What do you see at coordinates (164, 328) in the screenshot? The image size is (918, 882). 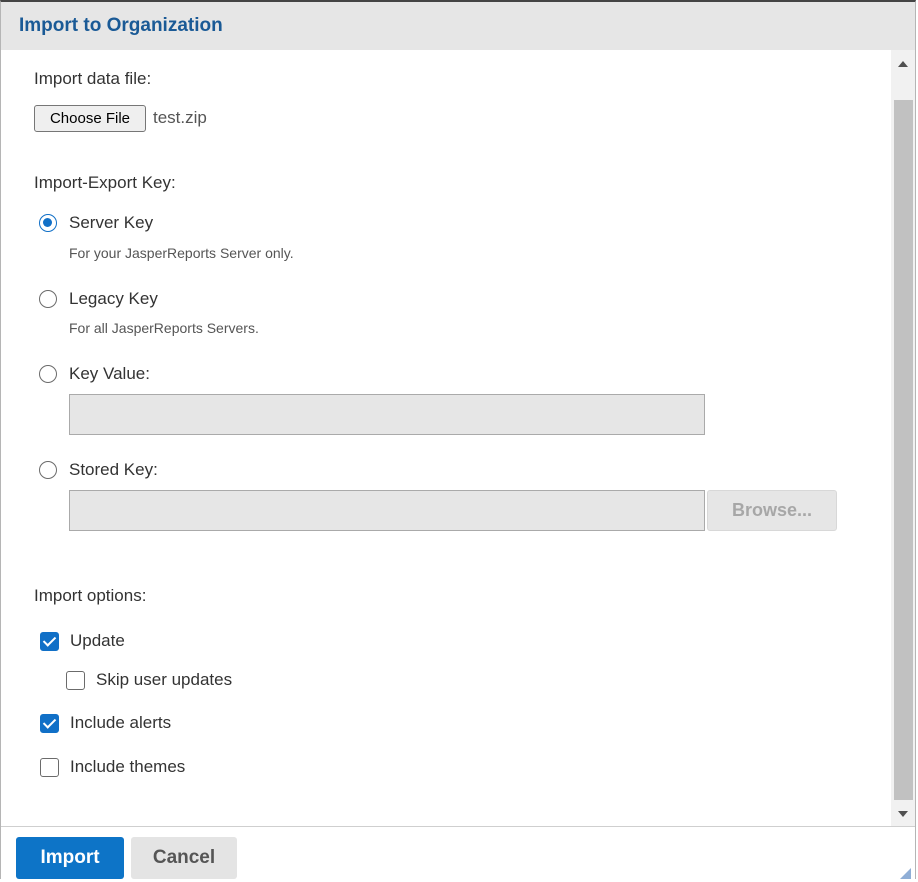 I see `legacy-key-hint: For all JasperReports Servers.` at bounding box center [164, 328].